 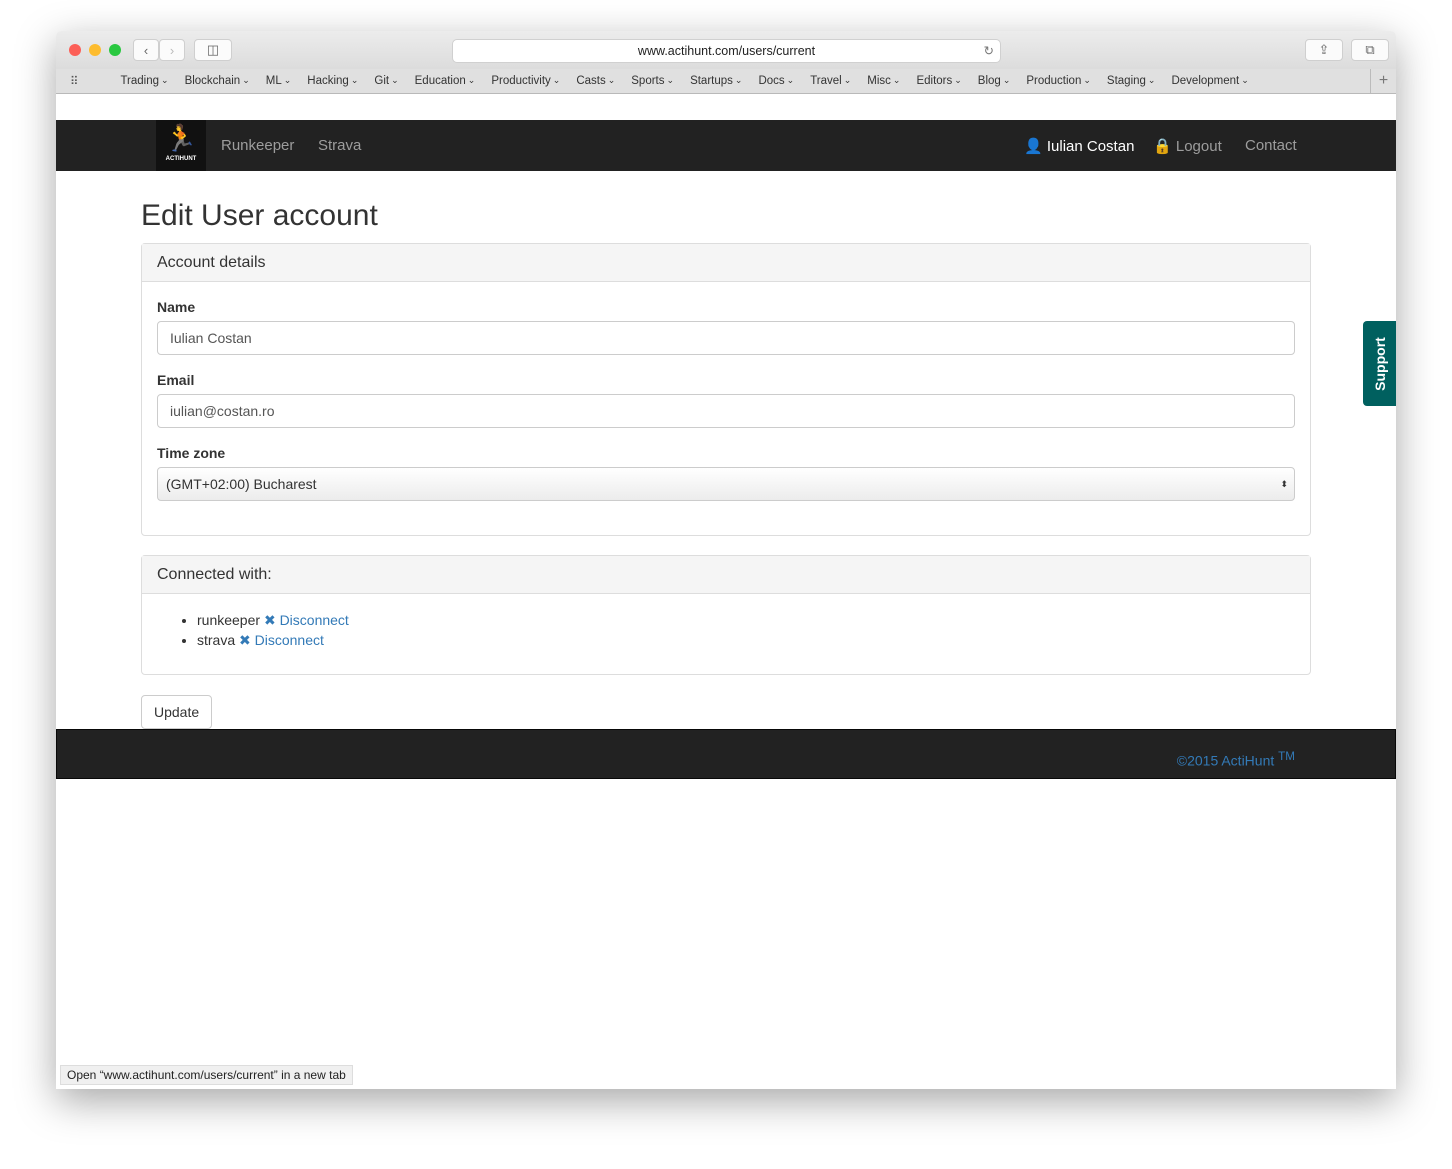 I want to click on share-icon: ⇪, so click(x=1324, y=50).